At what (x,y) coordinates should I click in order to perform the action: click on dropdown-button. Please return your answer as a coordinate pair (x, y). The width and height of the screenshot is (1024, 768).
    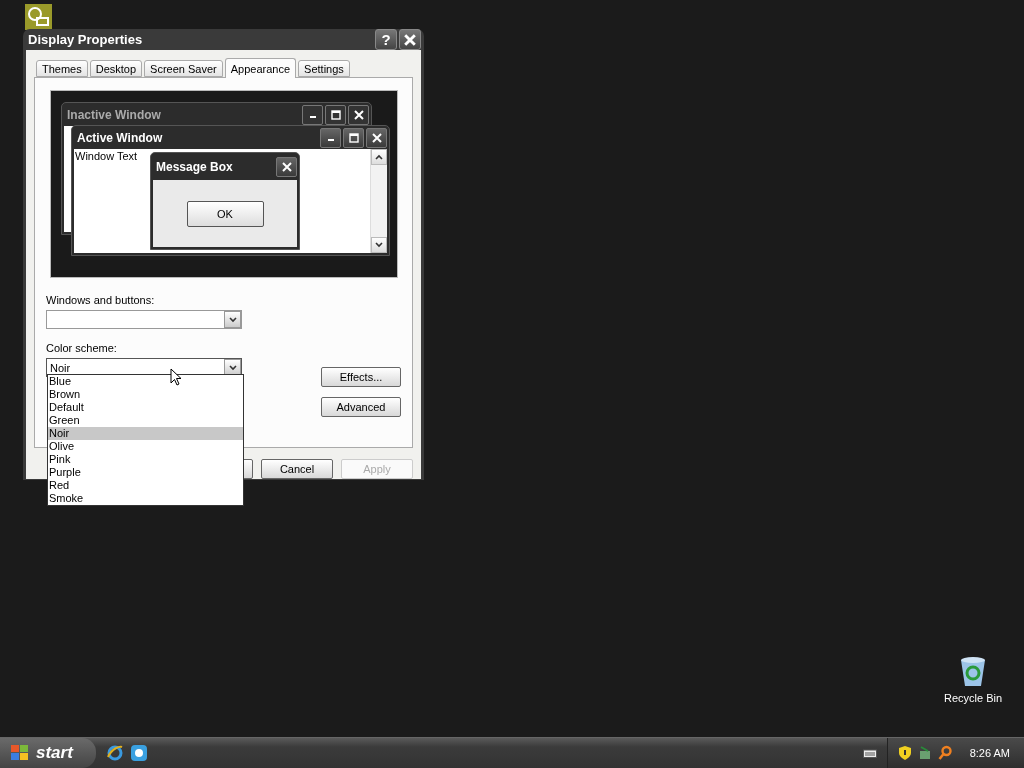
    Looking at the image, I should click on (232, 319).